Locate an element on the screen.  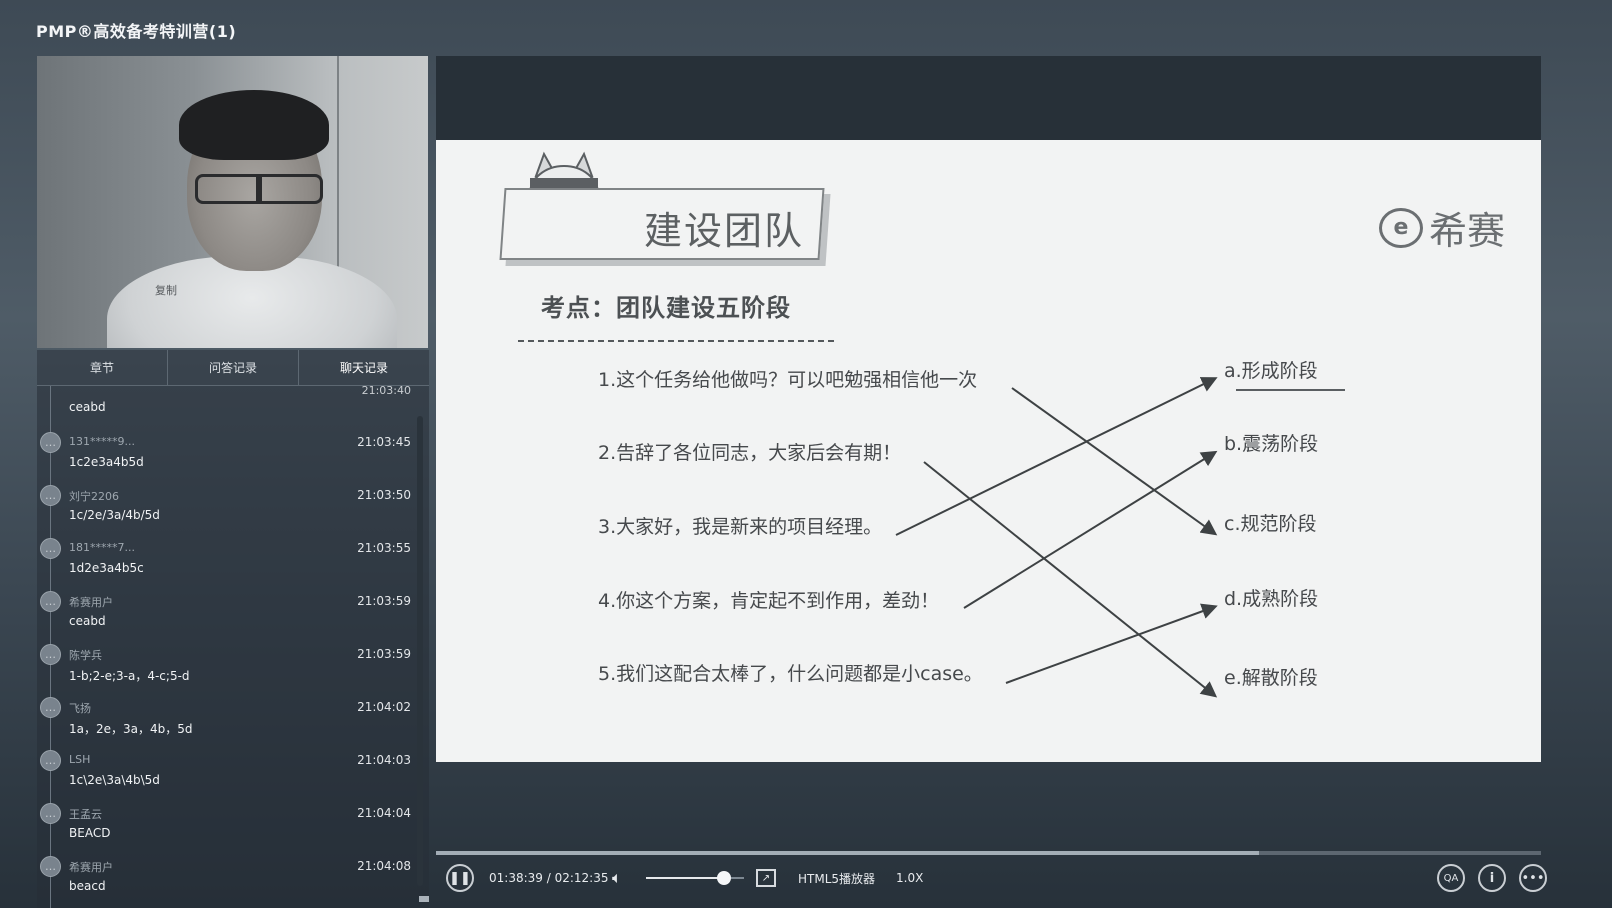
info-icon: i is located at coordinates (1492, 878).